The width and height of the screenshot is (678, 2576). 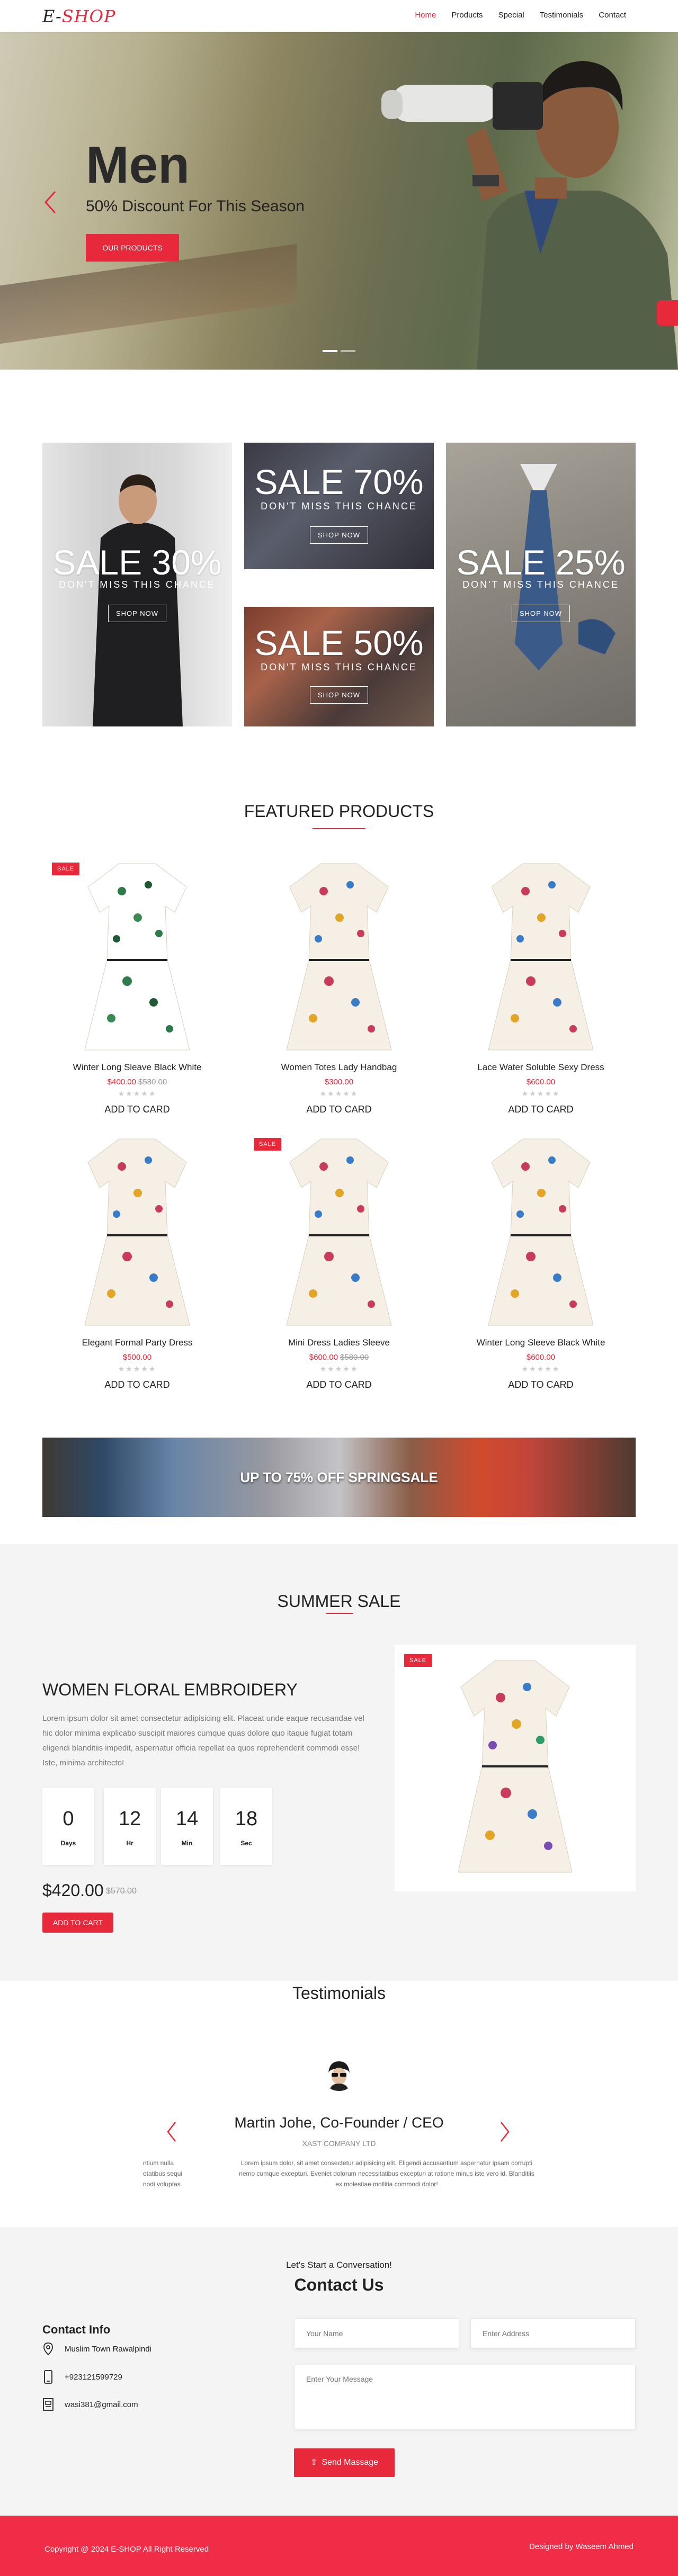 What do you see at coordinates (68, 1819) in the screenshot?
I see `countdown-days-value: 0` at bounding box center [68, 1819].